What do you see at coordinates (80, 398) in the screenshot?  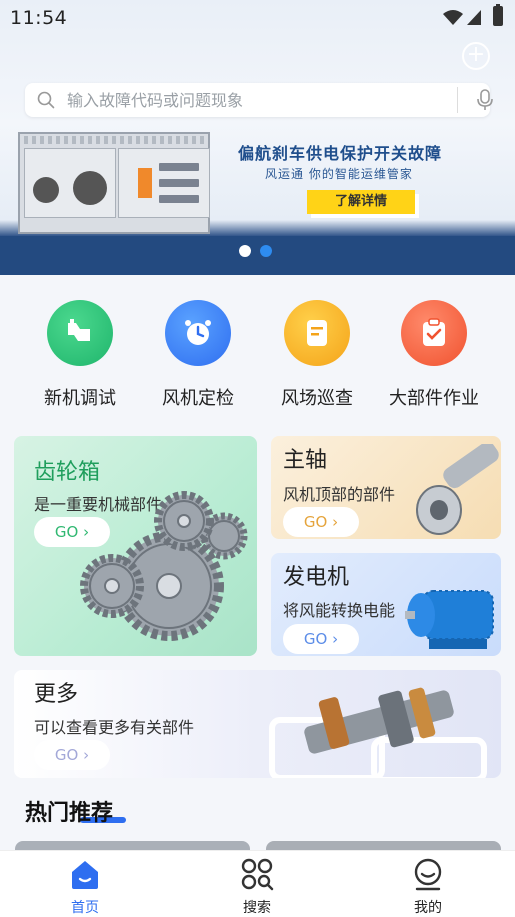 I see `quick-menu-label: 新机调试` at bounding box center [80, 398].